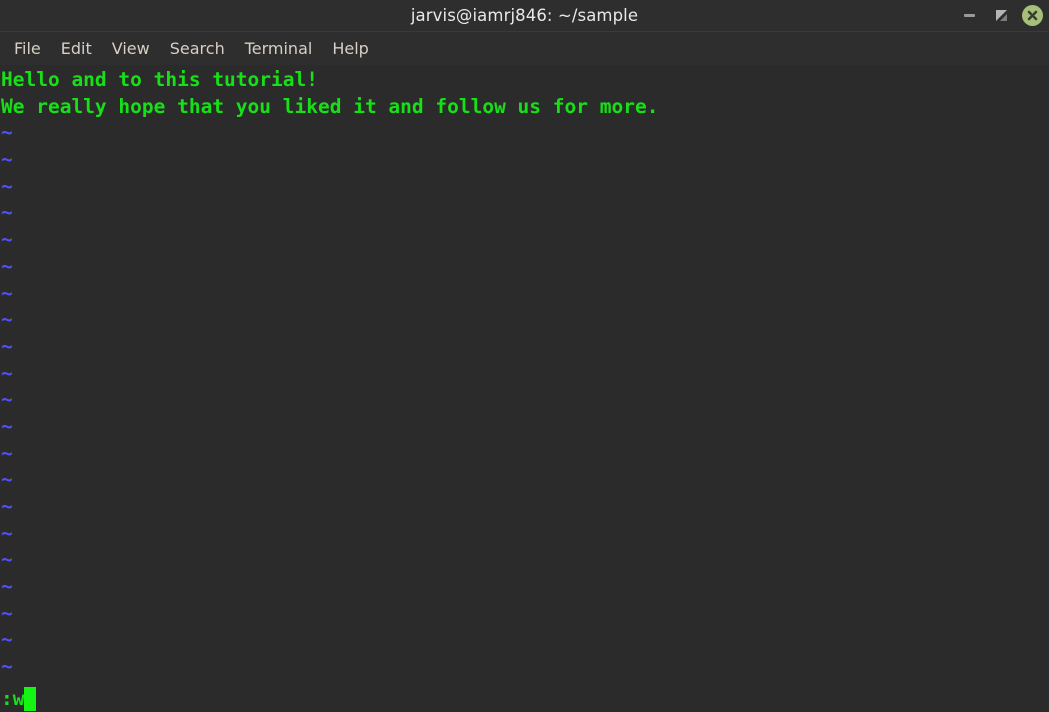 Image resolution: width=1049 pixels, height=712 pixels. Describe the element at coordinates (159, 79) in the screenshot. I see `buffer-line-text: Hello and to this tutorial!` at that location.